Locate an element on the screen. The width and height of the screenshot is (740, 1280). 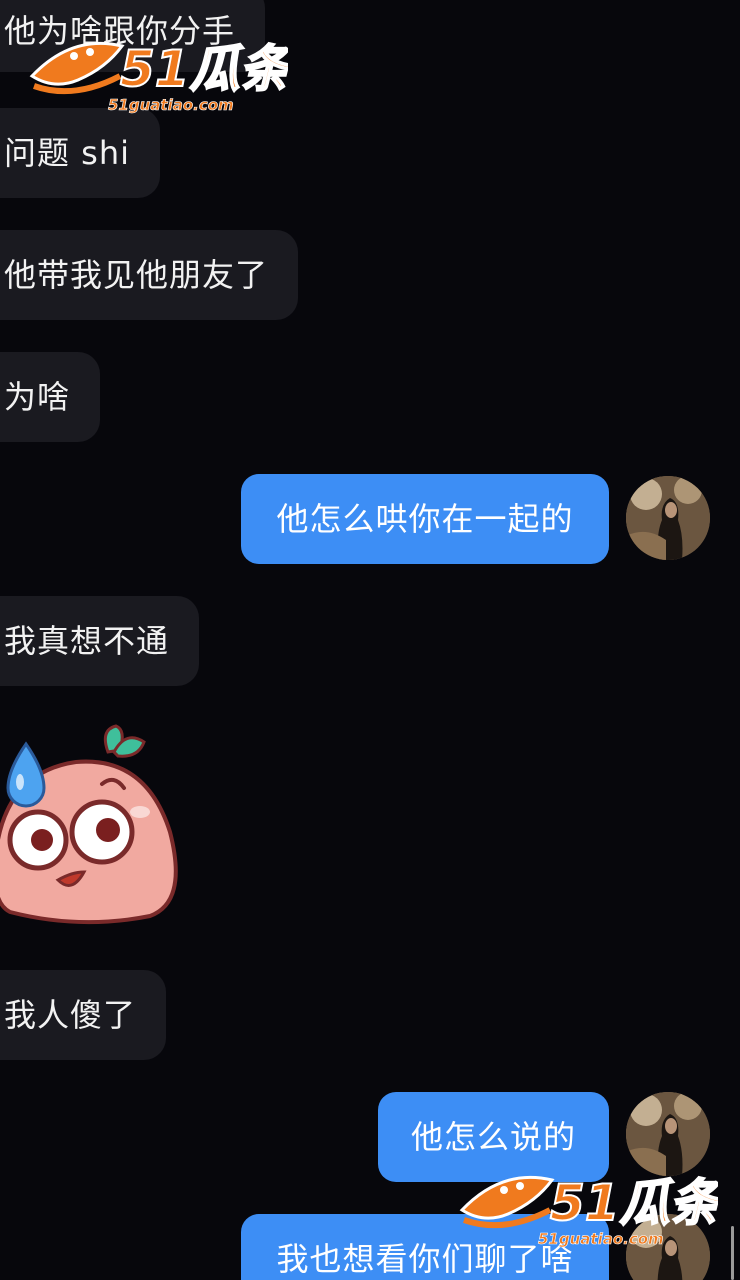
incoming-message: 他带我见他朋友了 is located at coordinates (149, 275).